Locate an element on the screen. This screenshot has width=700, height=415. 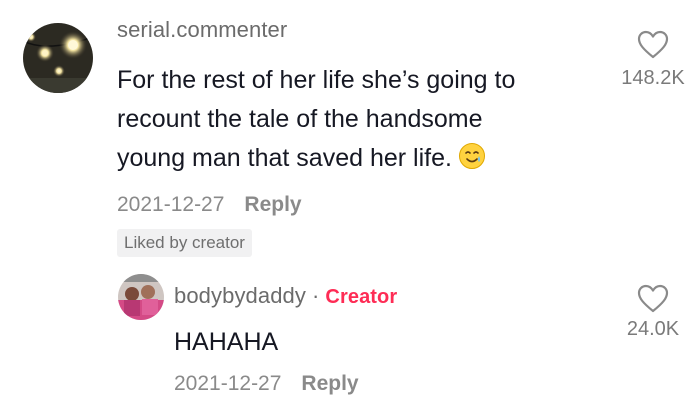
creator-label: Creator is located at coordinates (361, 297).